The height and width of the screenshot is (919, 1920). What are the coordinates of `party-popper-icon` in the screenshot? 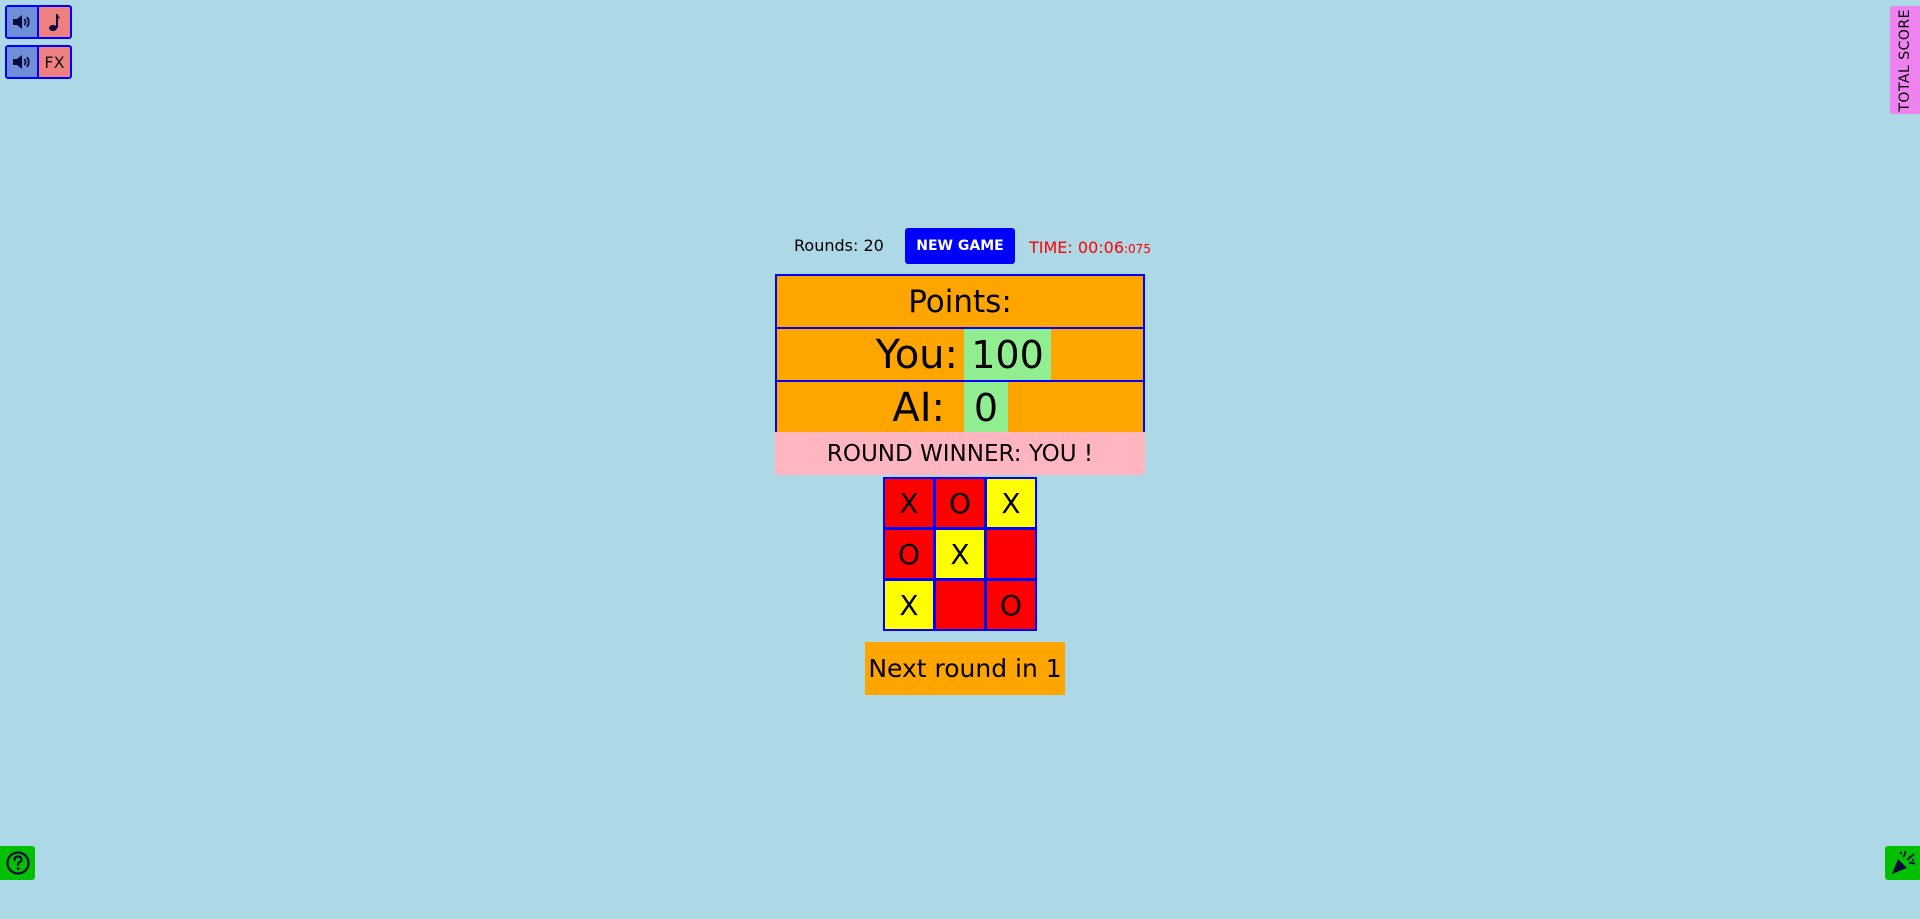 It's located at (1903, 862).